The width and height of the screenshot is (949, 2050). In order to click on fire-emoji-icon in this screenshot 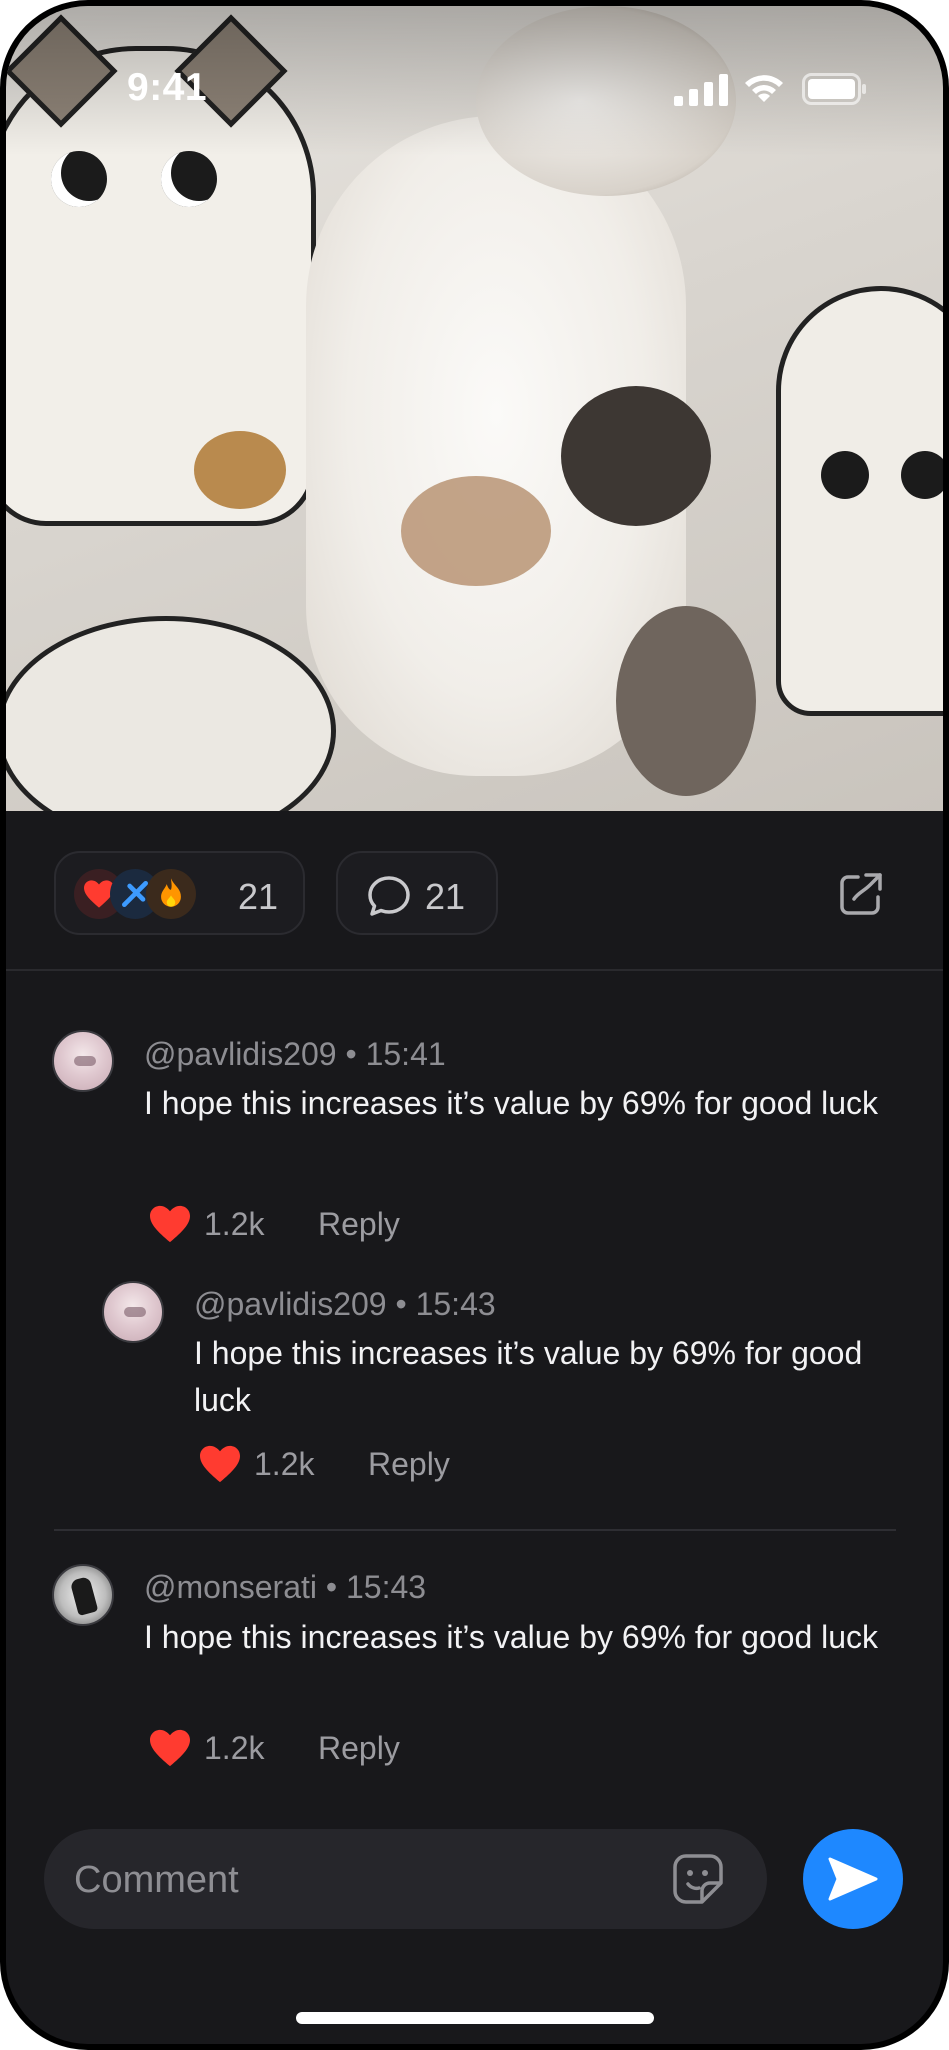, I will do `click(171, 894)`.